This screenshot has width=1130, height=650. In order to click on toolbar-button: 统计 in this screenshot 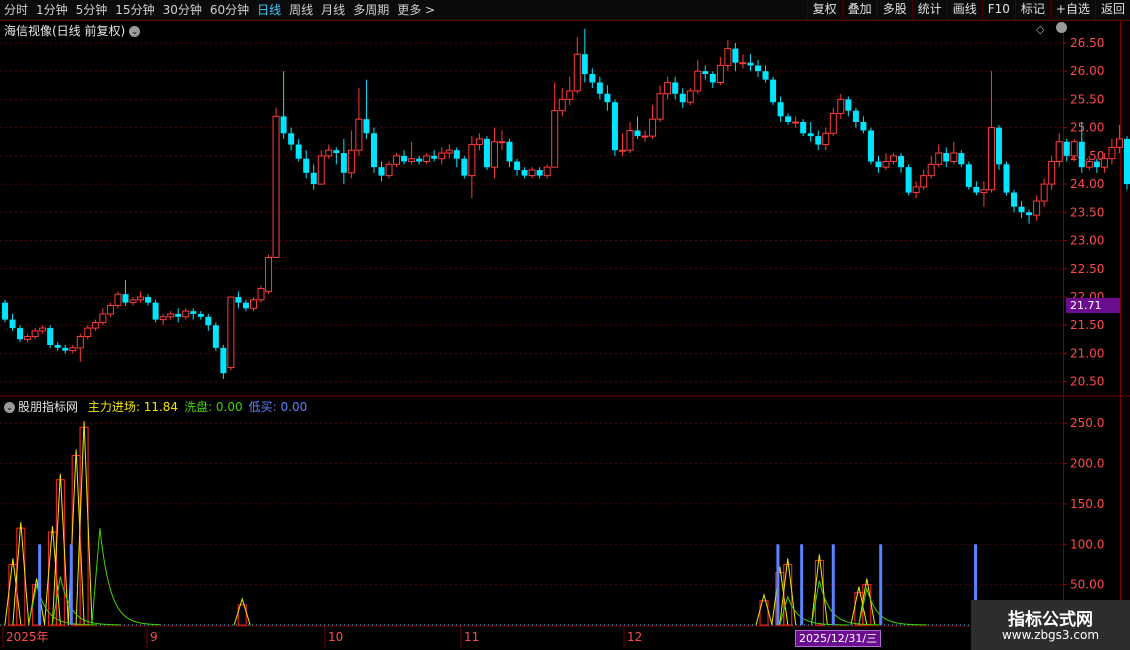, I will do `click(929, 10)`.